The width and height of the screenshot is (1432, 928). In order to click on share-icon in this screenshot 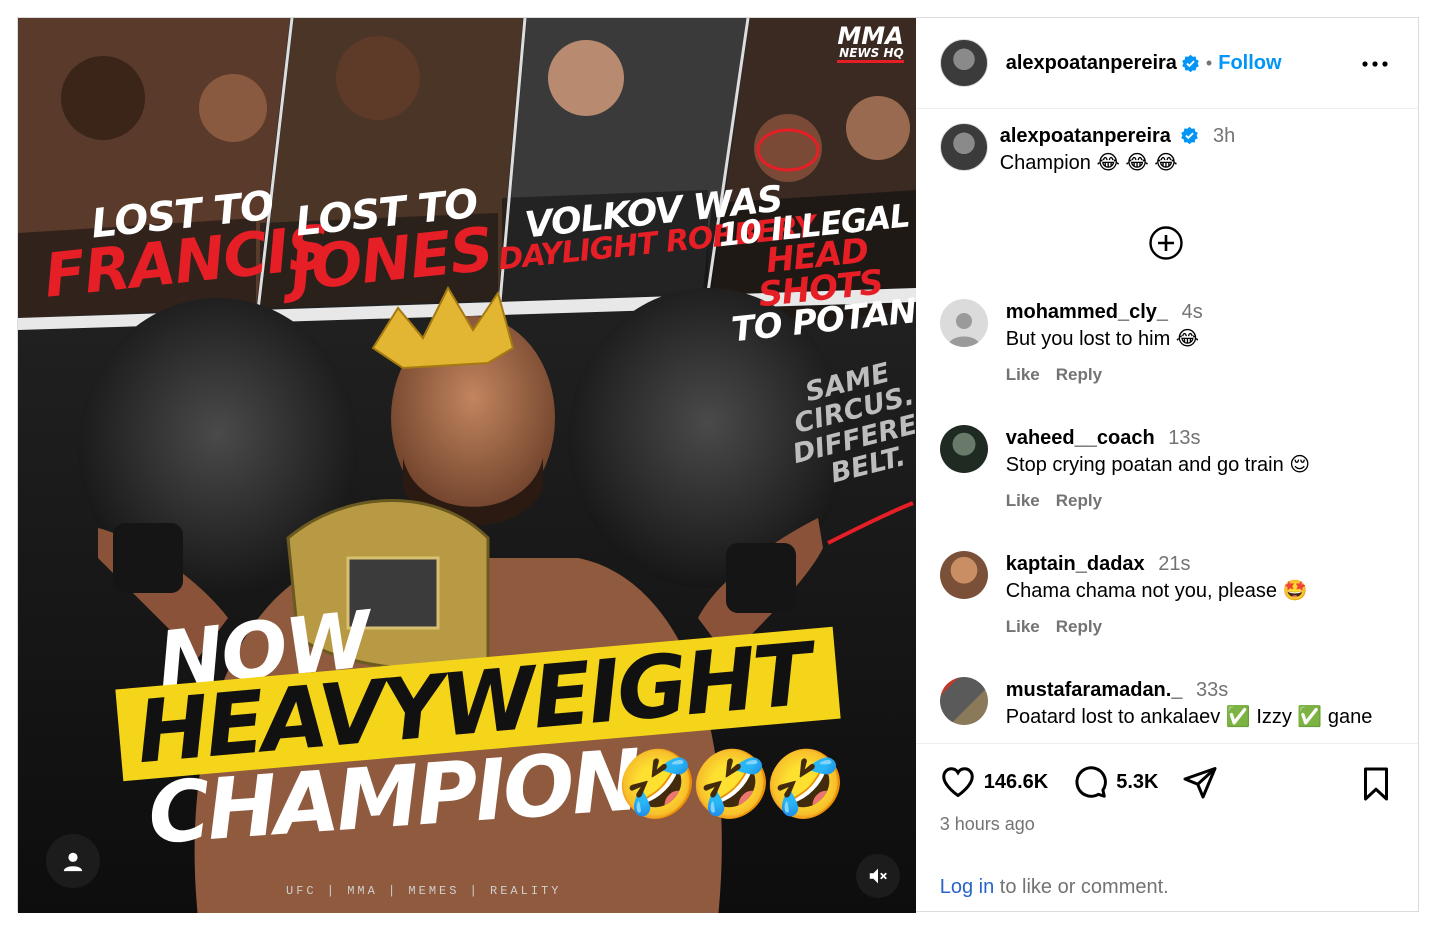, I will do `click(1200, 782)`.